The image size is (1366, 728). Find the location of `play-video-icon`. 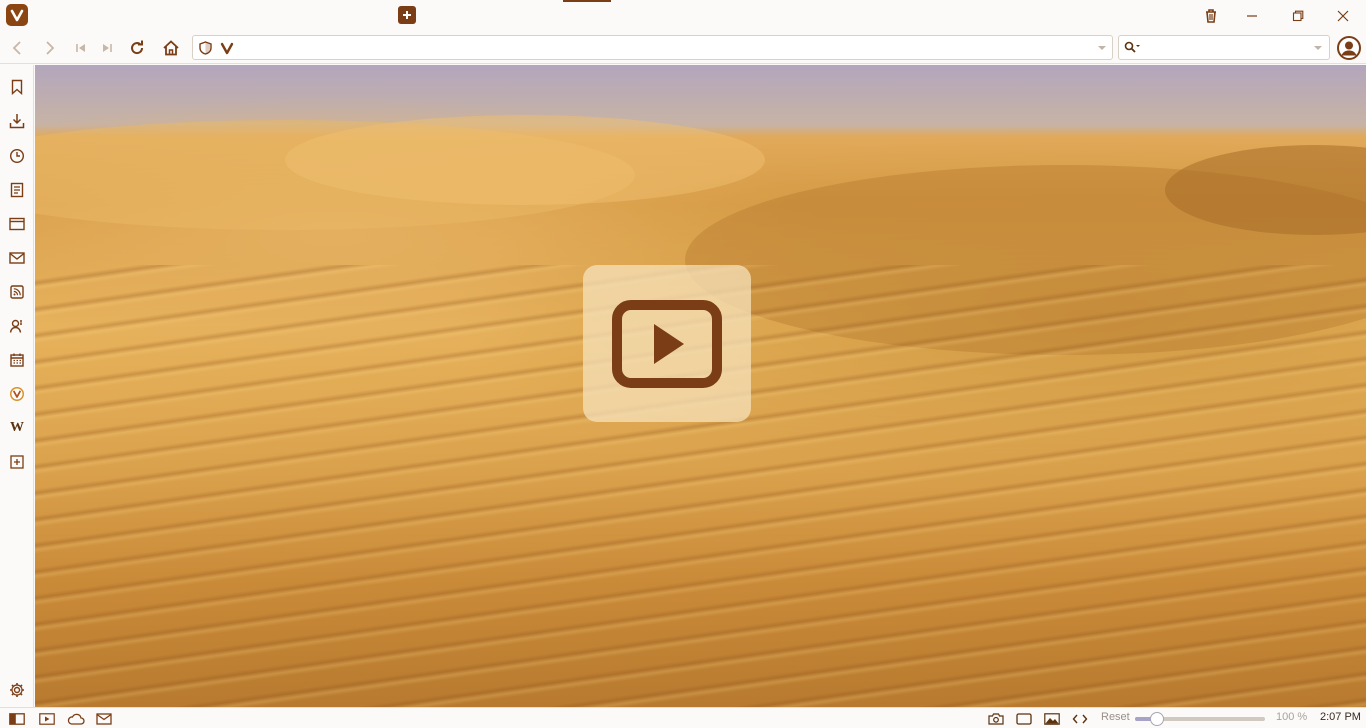

play-video-icon is located at coordinates (667, 343).